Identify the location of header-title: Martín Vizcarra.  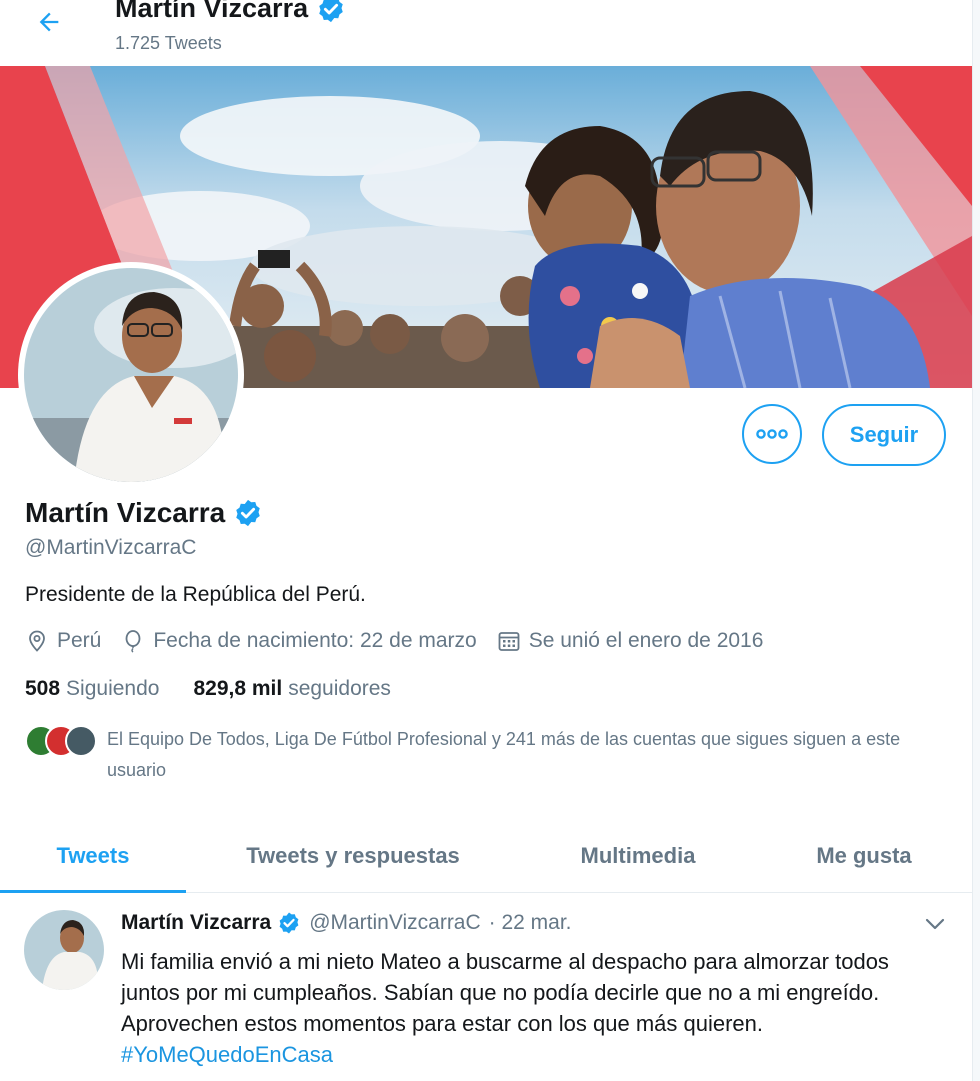
(230, 12).